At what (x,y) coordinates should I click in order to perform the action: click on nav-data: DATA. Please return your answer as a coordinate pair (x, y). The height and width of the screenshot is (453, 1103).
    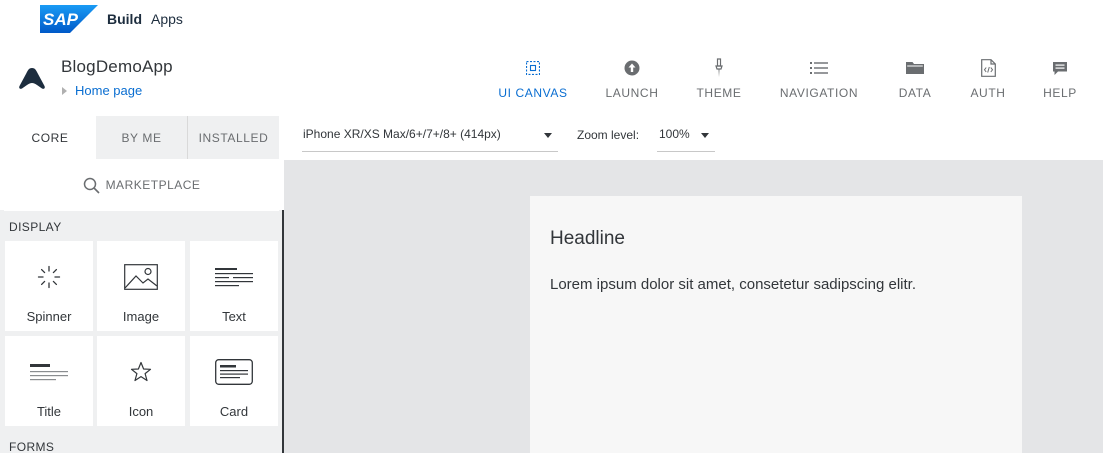
    Looking at the image, I should click on (915, 79).